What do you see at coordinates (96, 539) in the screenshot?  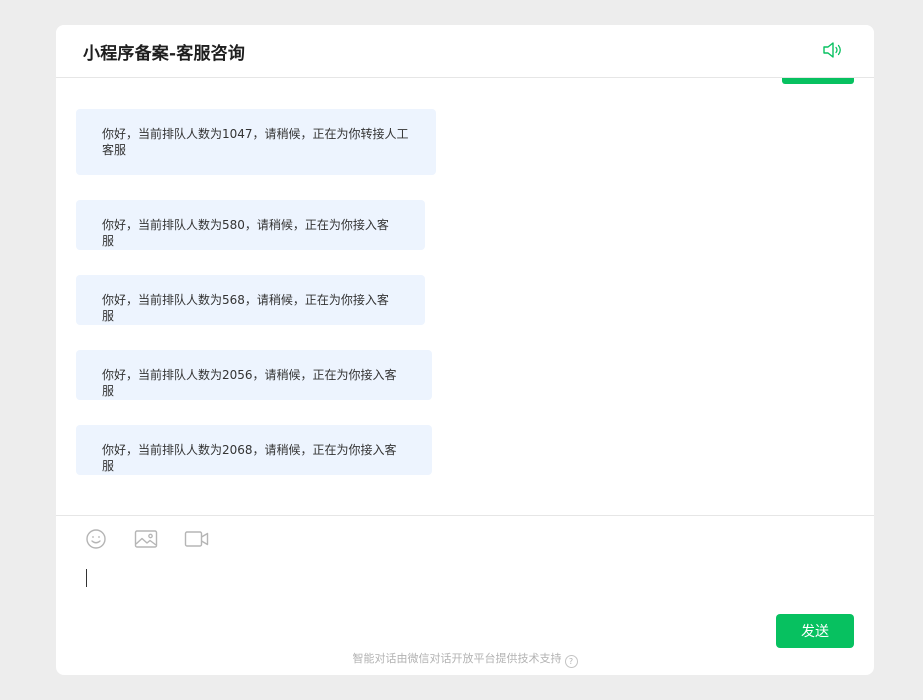 I see `emoji-icon` at bounding box center [96, 539].